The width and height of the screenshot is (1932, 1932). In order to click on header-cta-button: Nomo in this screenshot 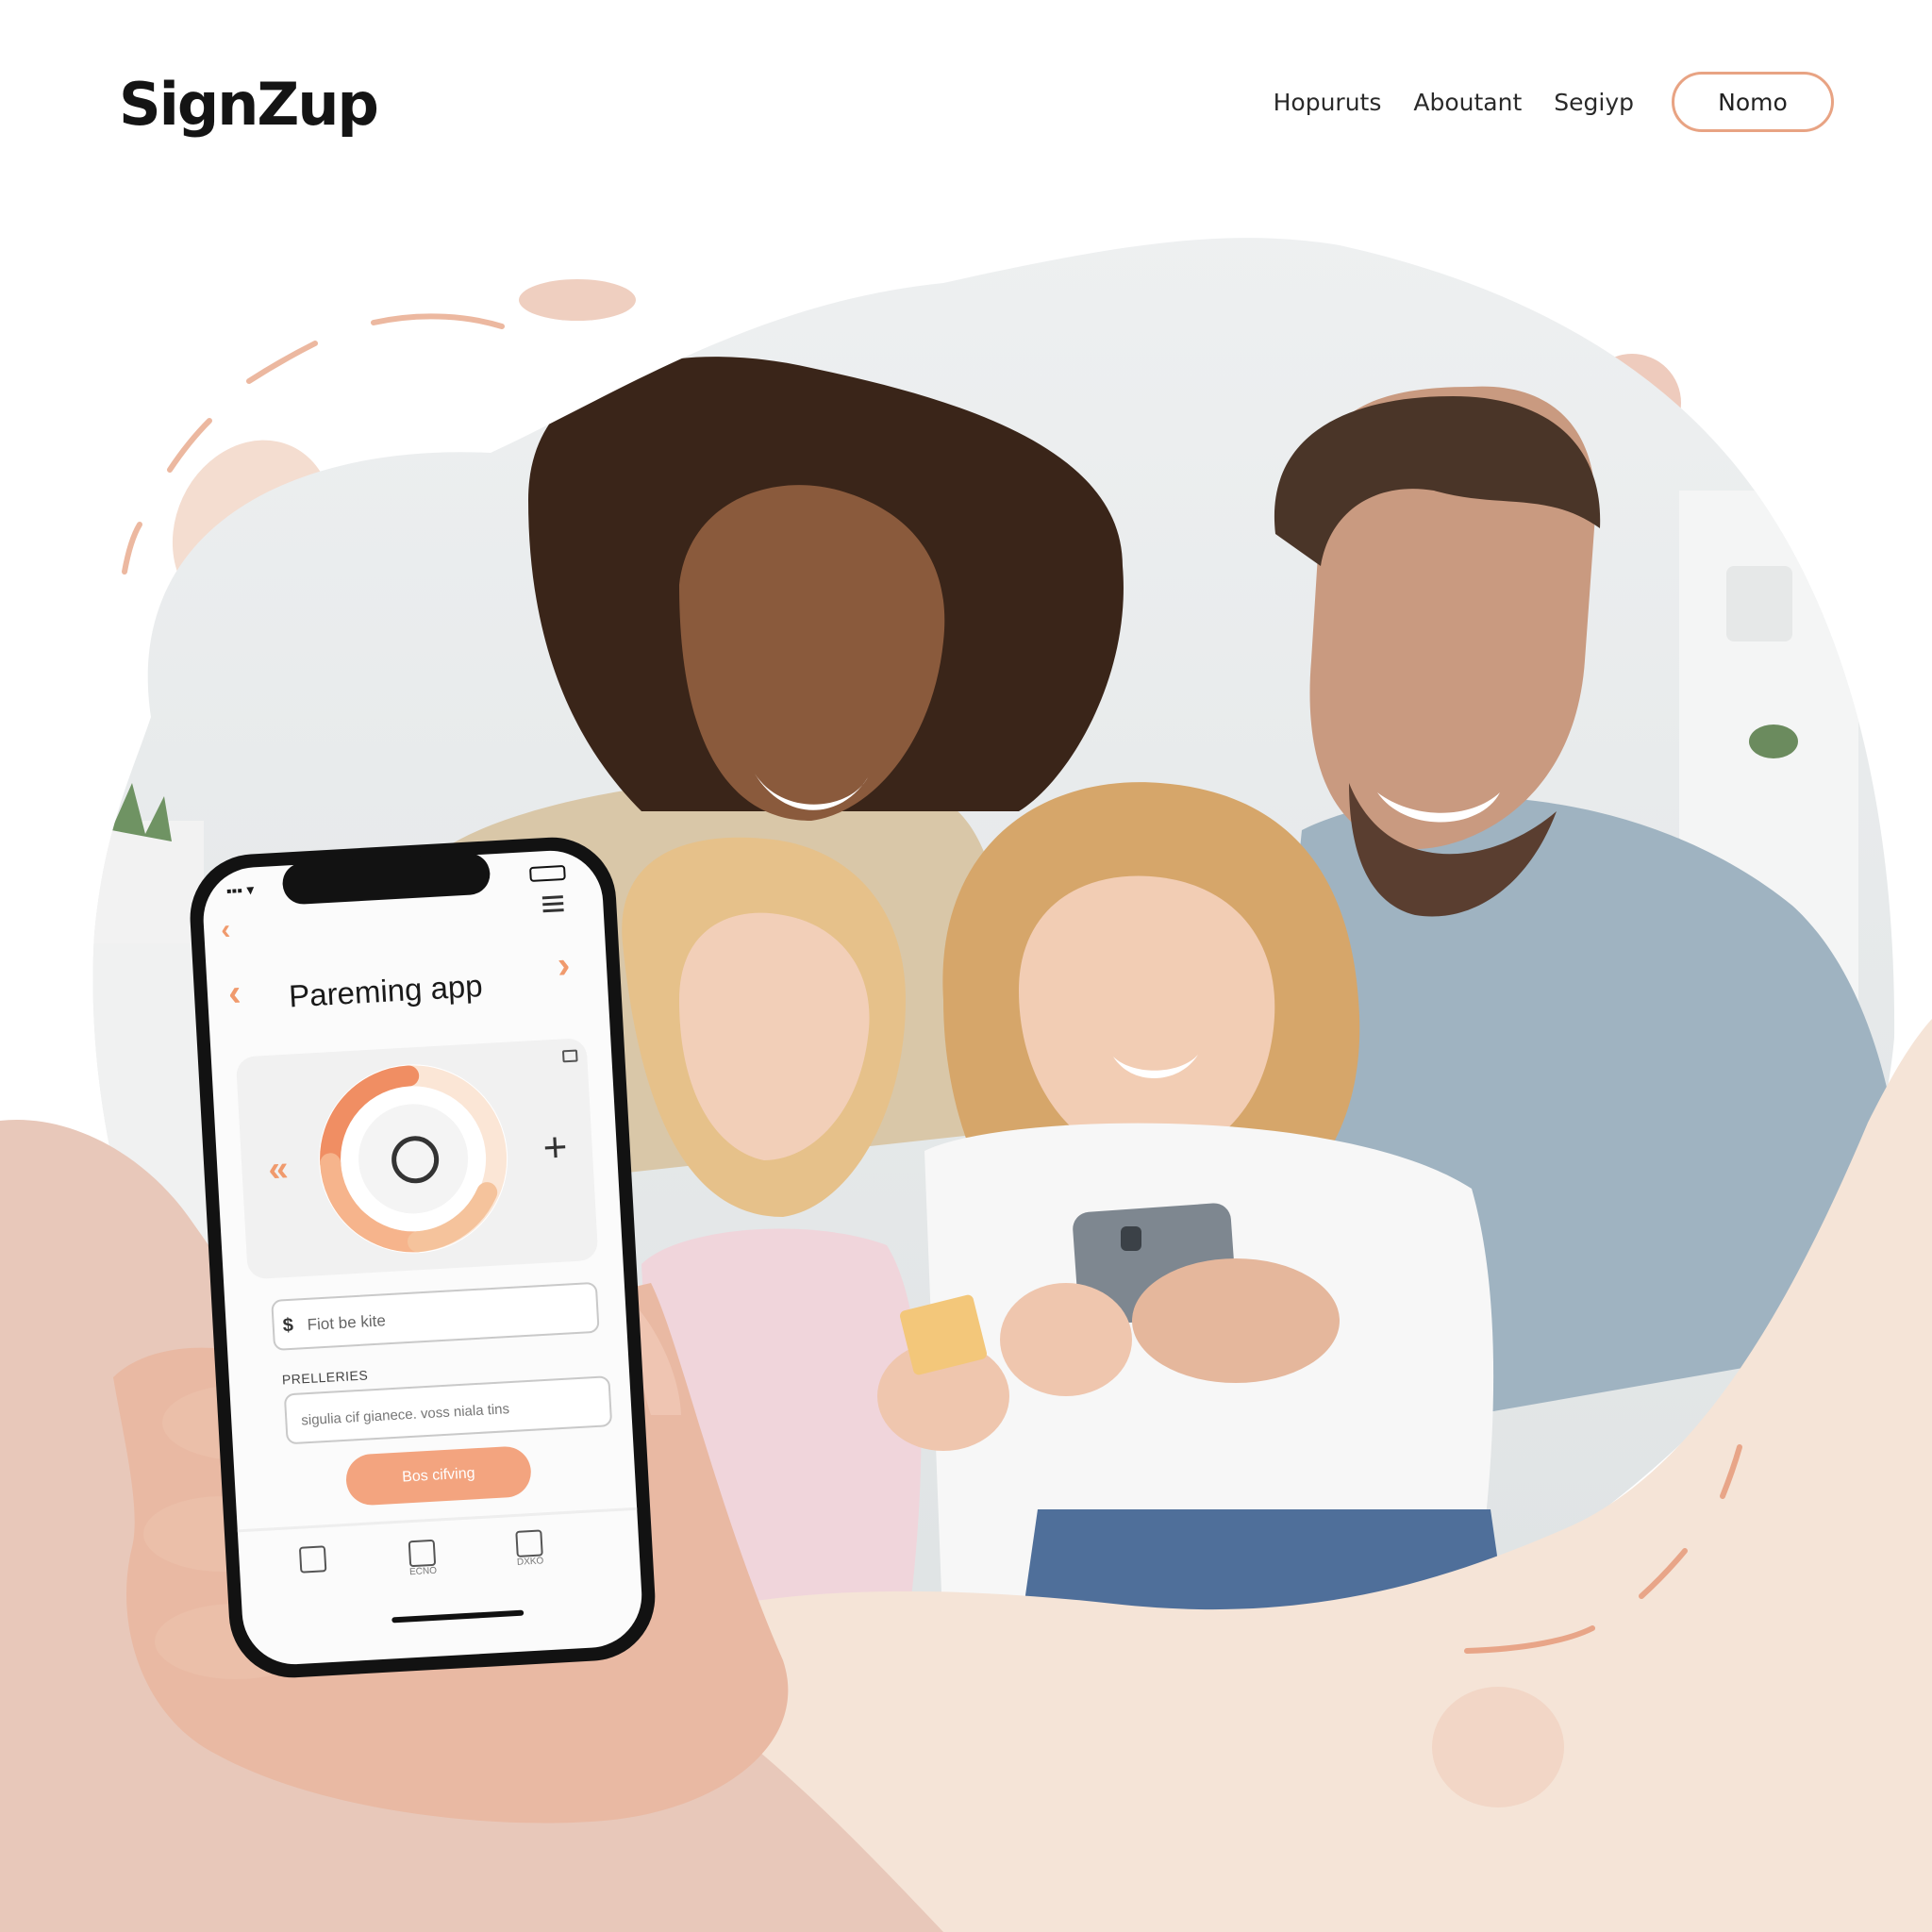, I will do `click(1753, 102)`.